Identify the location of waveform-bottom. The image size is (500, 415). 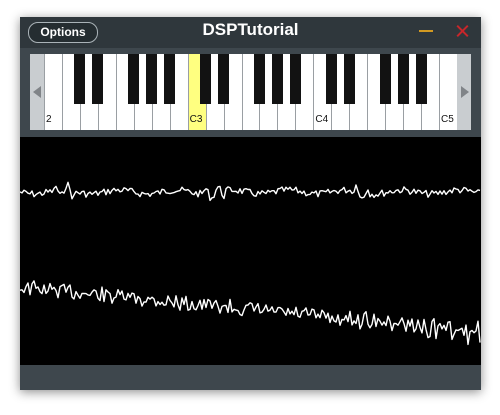
(250, 313).